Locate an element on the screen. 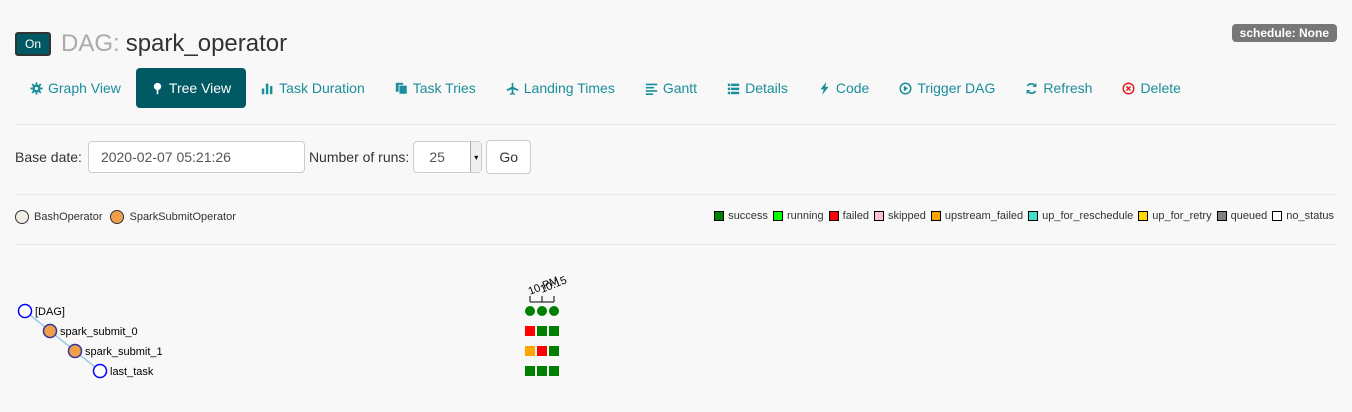 The image size is (1352, 412). dag-title-prefix: DAG: is located at coordinates (90, 43).